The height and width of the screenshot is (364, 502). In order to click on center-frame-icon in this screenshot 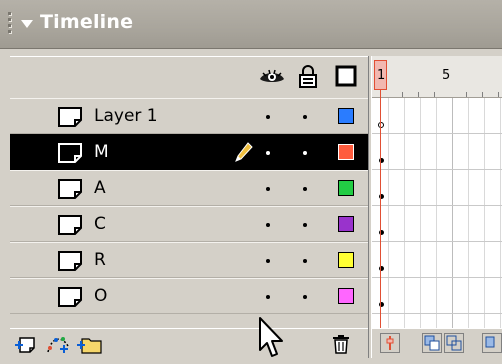, I will do `click(390, 343)`.